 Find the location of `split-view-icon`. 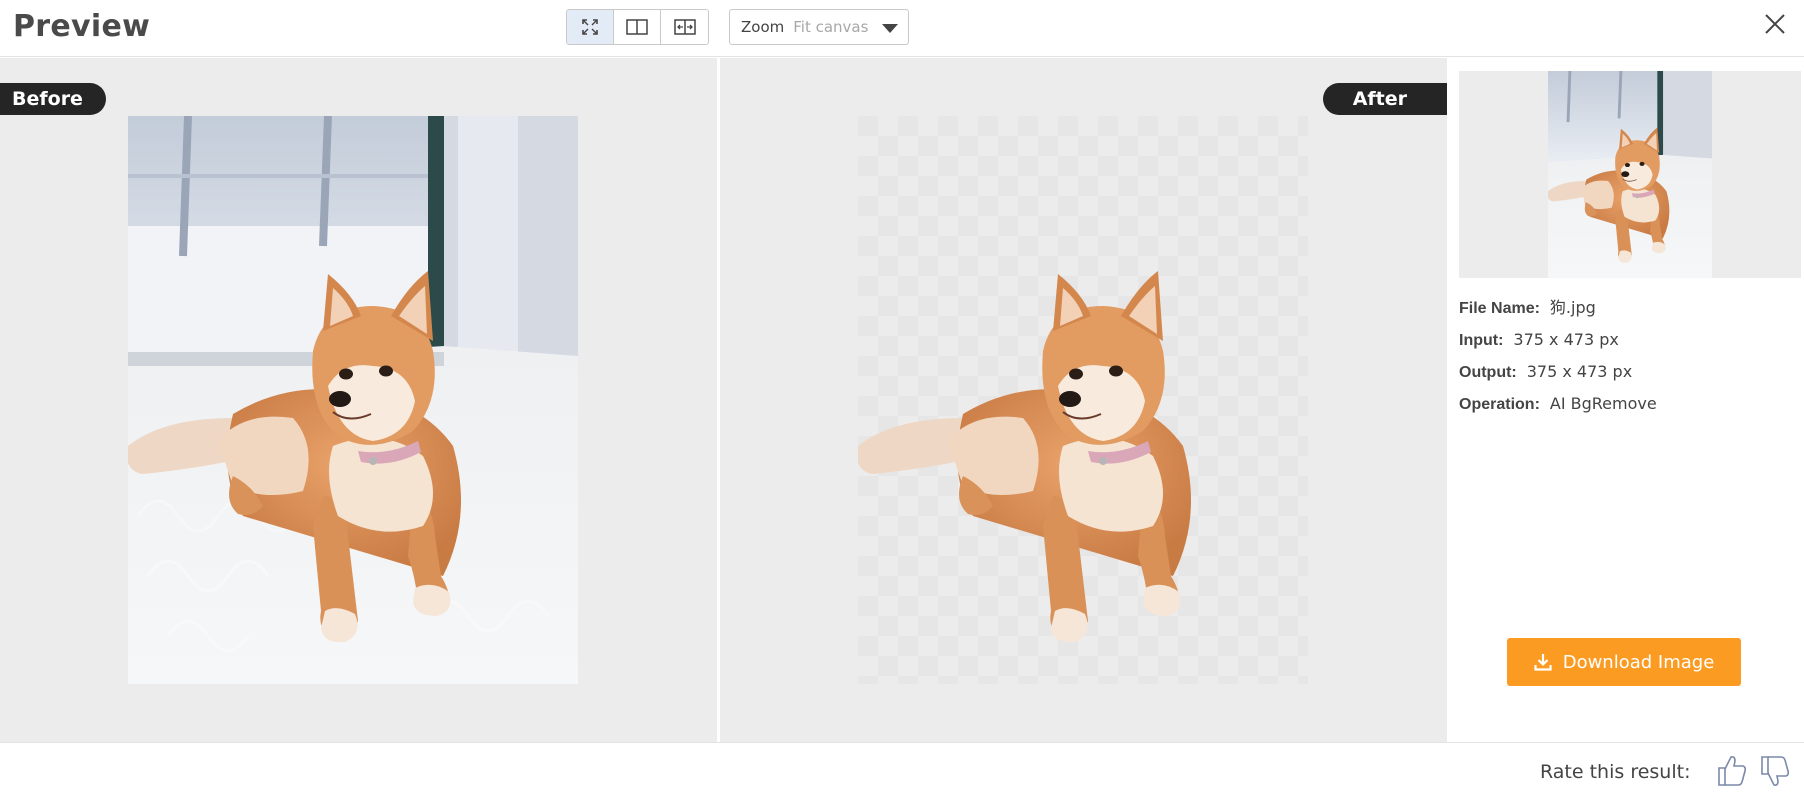

split-view-icon is located at coordinates (637, 27).